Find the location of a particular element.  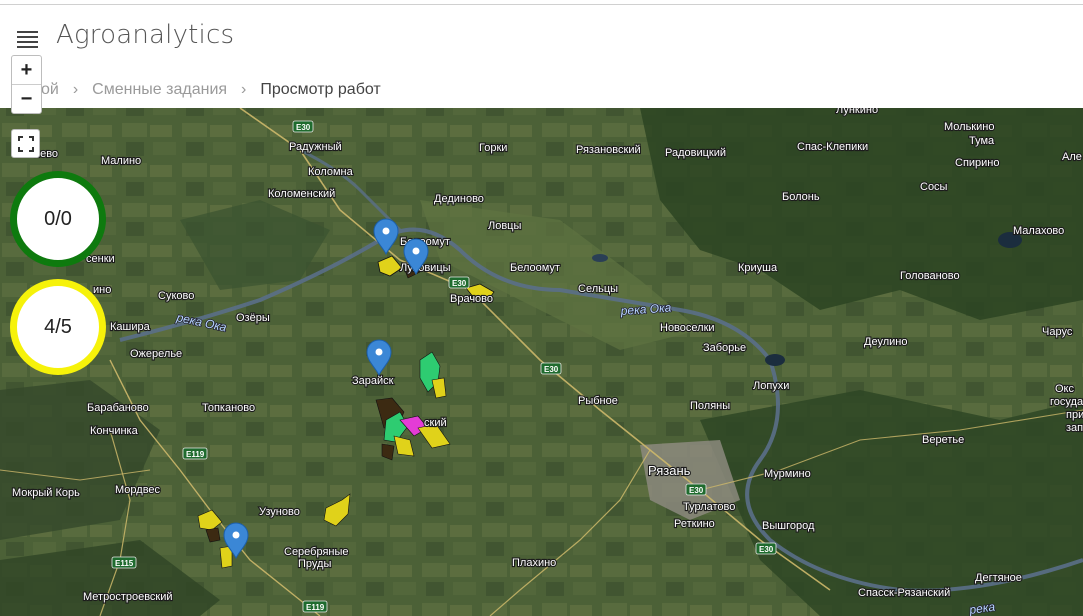

map-label: Серебряные is located at coordinates (316, 552).